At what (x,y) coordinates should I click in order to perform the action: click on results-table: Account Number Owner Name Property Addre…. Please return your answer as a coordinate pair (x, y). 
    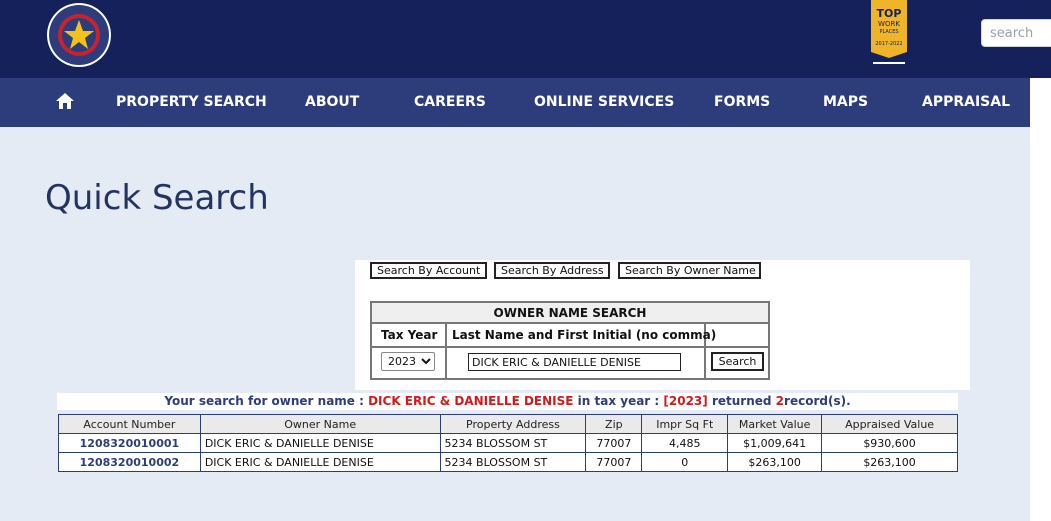
    Looking at the image, I should click on (508, 443).